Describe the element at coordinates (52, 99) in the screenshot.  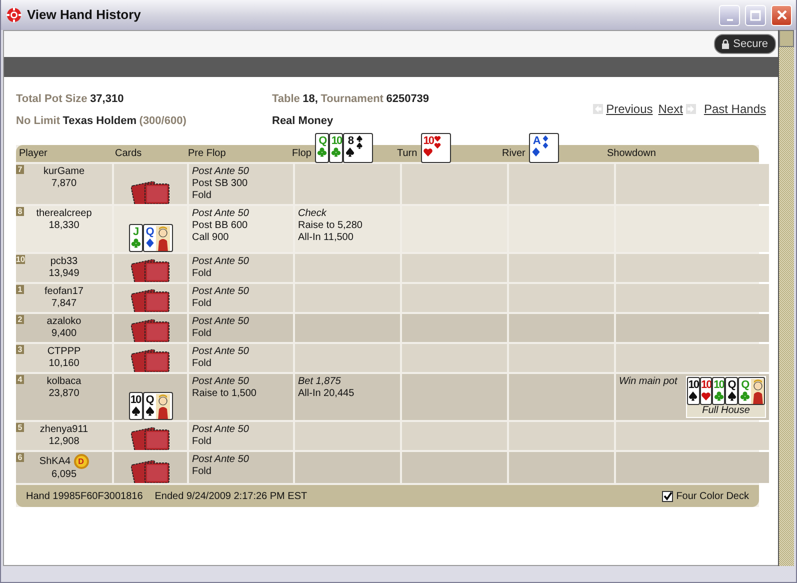
I see `info-label: Total Pot Size` at that location.